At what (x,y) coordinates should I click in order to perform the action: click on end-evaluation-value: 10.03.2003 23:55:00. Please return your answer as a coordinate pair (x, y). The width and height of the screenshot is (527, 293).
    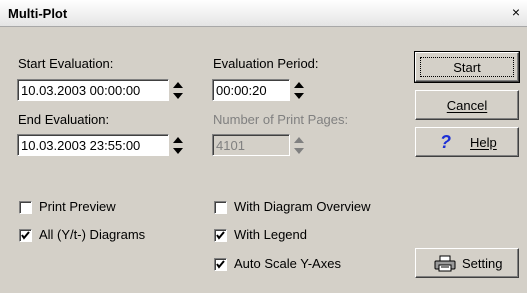
    Looking at the image, I should click on (81, 145).